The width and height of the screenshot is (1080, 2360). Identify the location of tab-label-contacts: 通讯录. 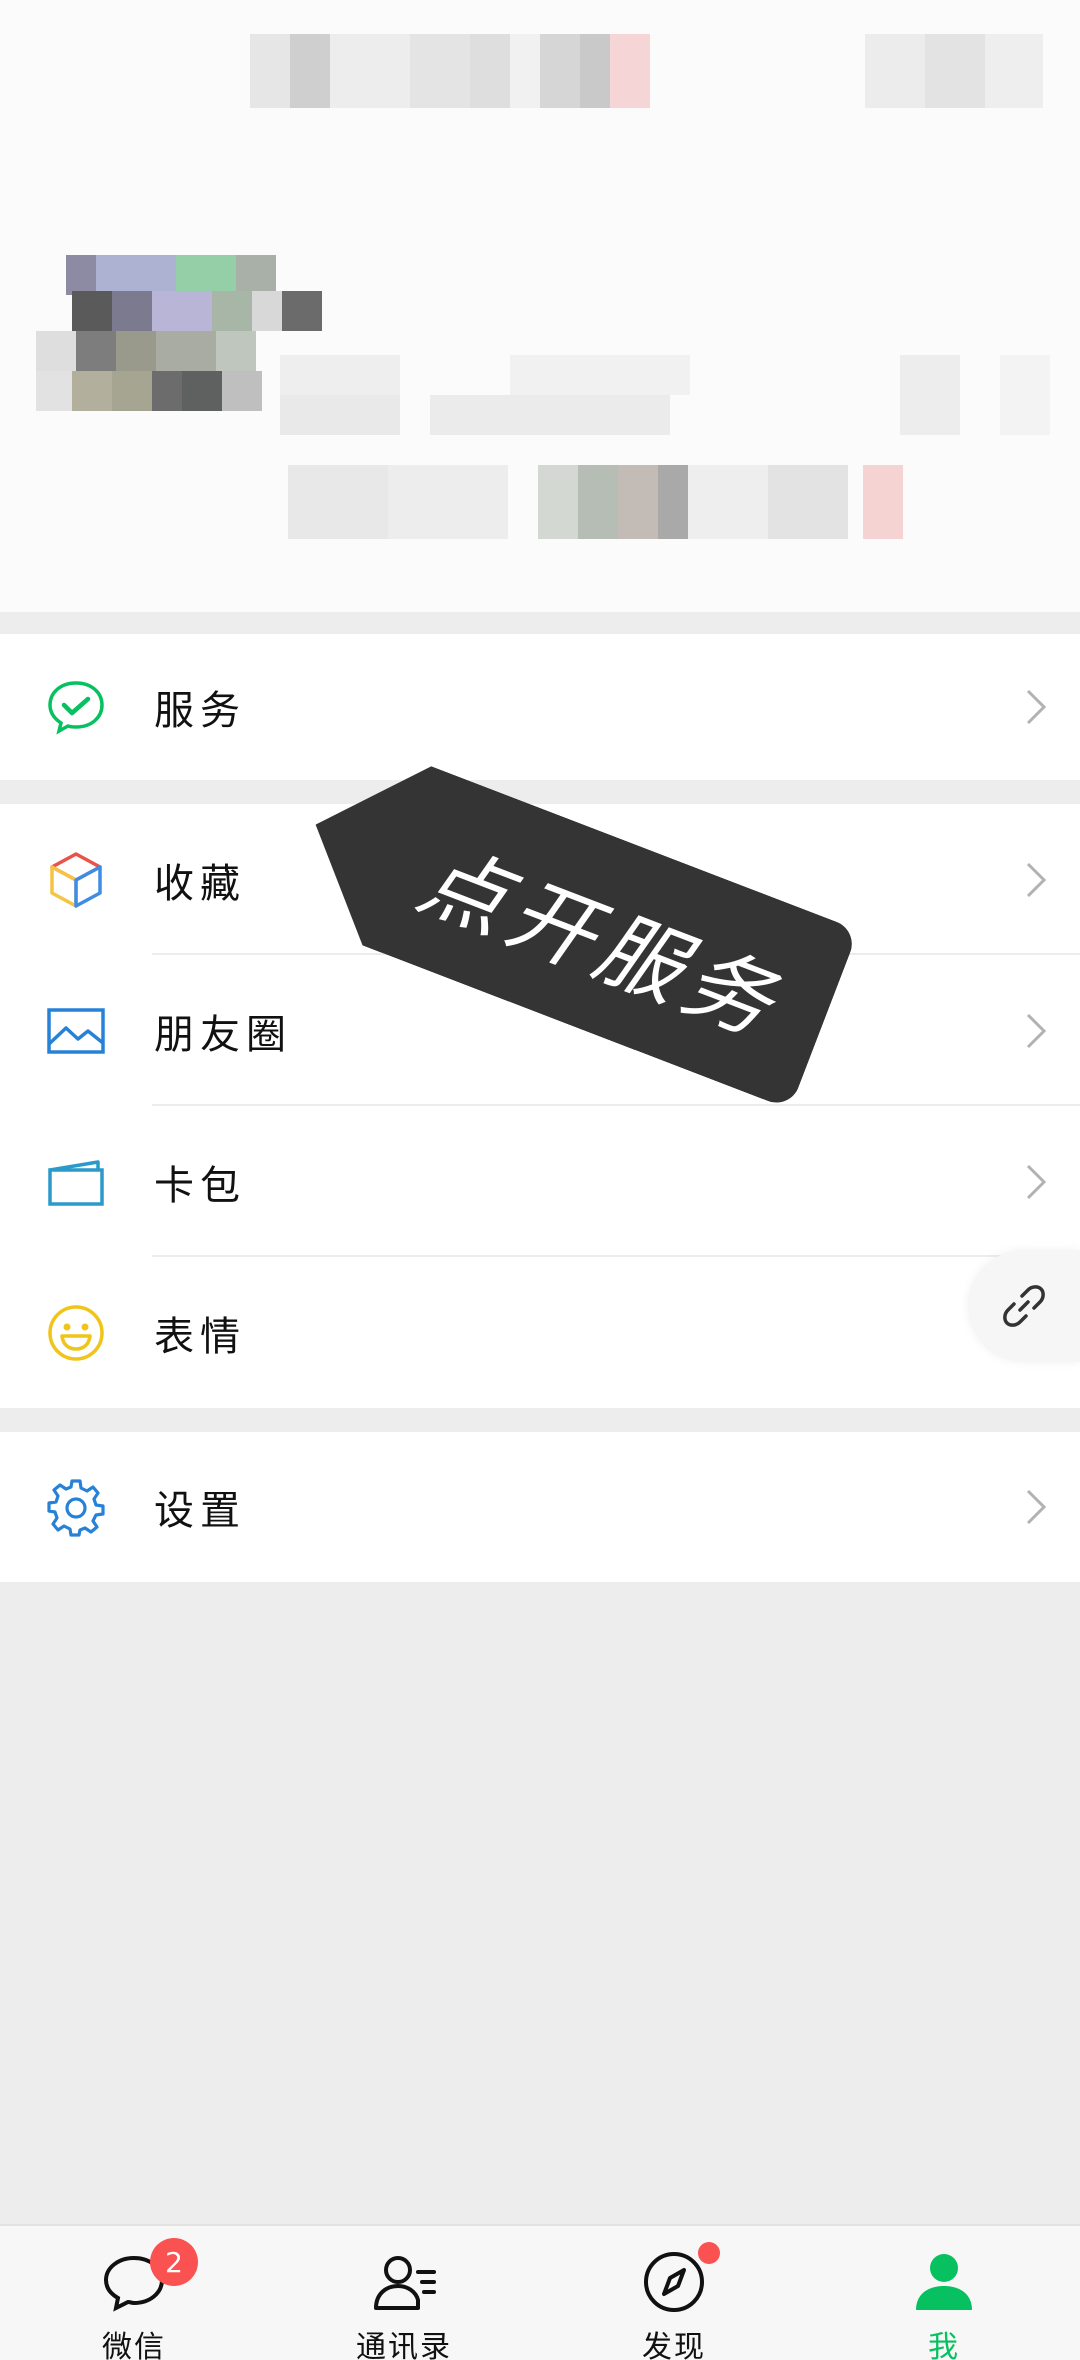
(404, 2345).